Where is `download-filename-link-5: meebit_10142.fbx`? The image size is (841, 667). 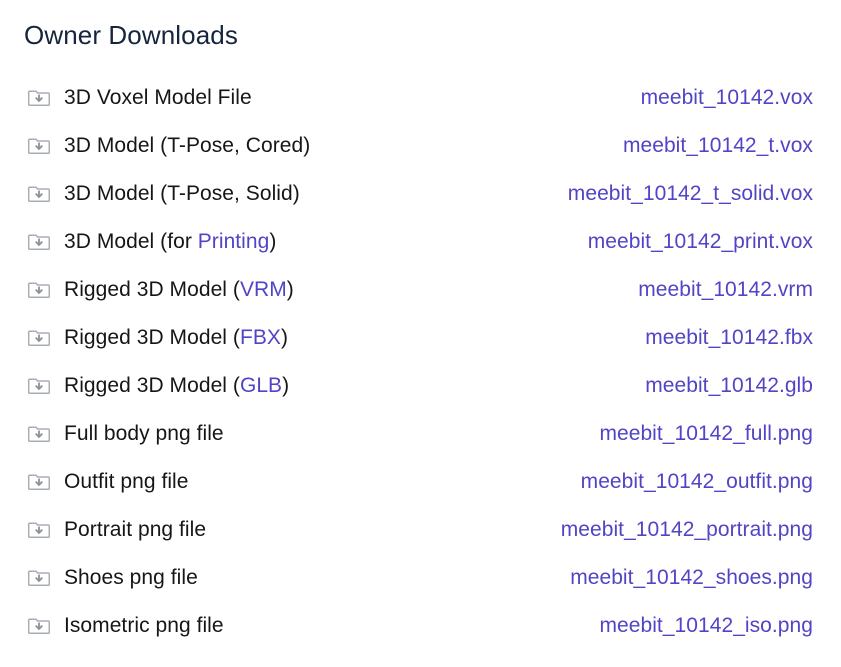 download-filename-link-5: meebit_10142.fbx is located at coordinates (729, 338).